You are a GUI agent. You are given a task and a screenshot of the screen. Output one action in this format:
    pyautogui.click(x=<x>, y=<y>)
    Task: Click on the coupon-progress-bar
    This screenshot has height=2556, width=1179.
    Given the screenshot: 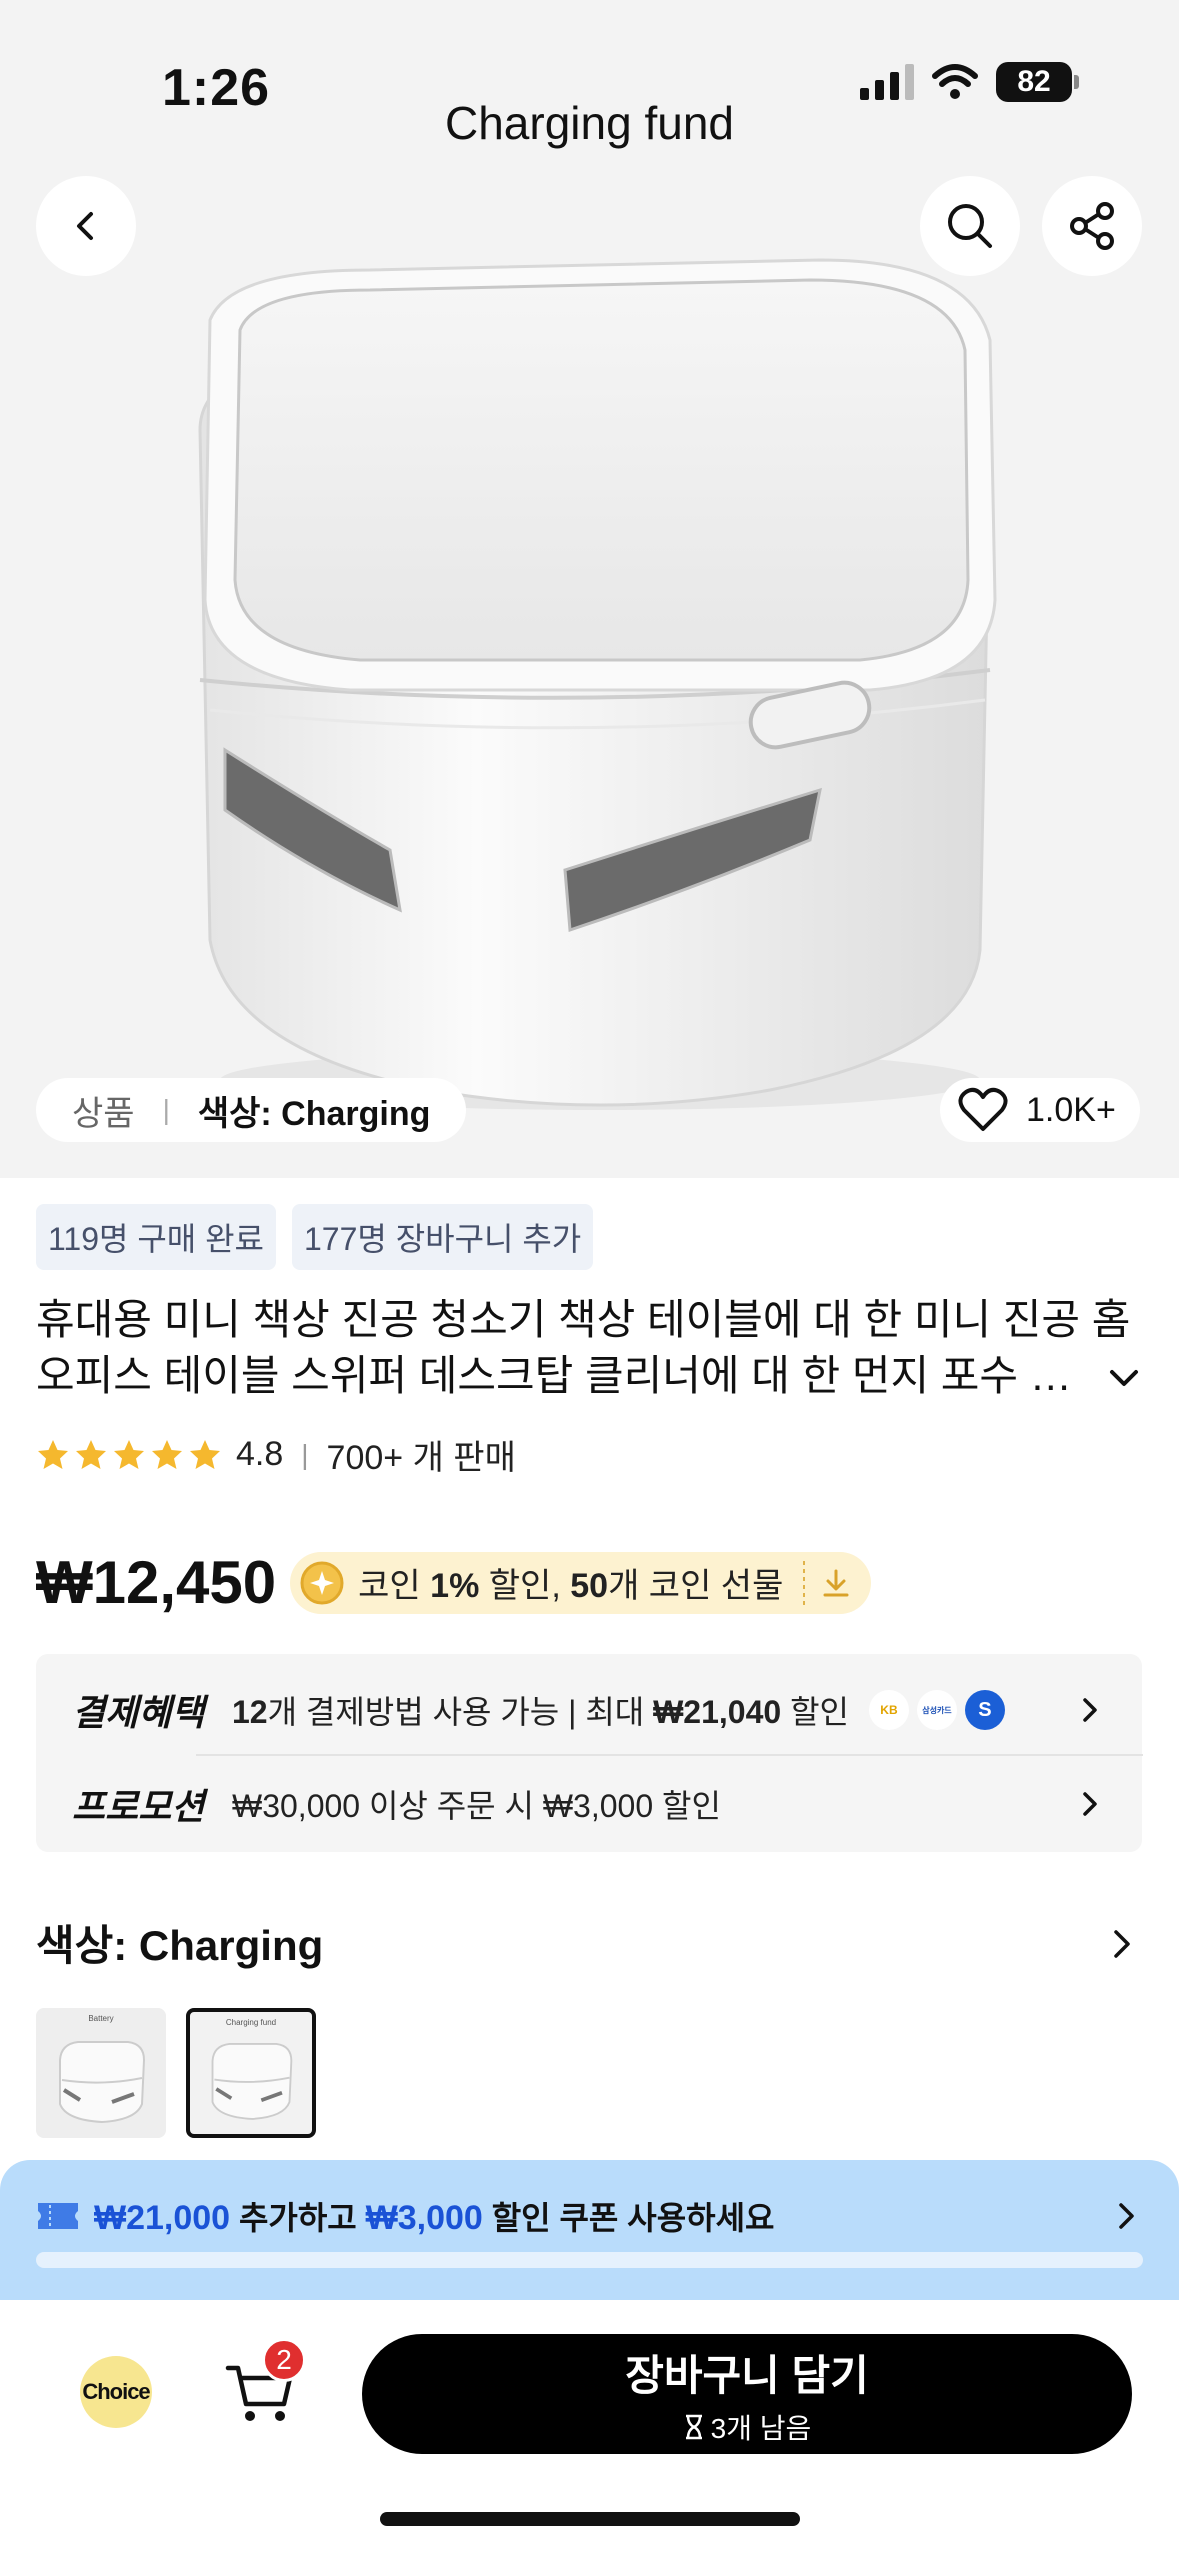 What is the action you would take?
    pyautogui.click(x=589, y=2260)
    